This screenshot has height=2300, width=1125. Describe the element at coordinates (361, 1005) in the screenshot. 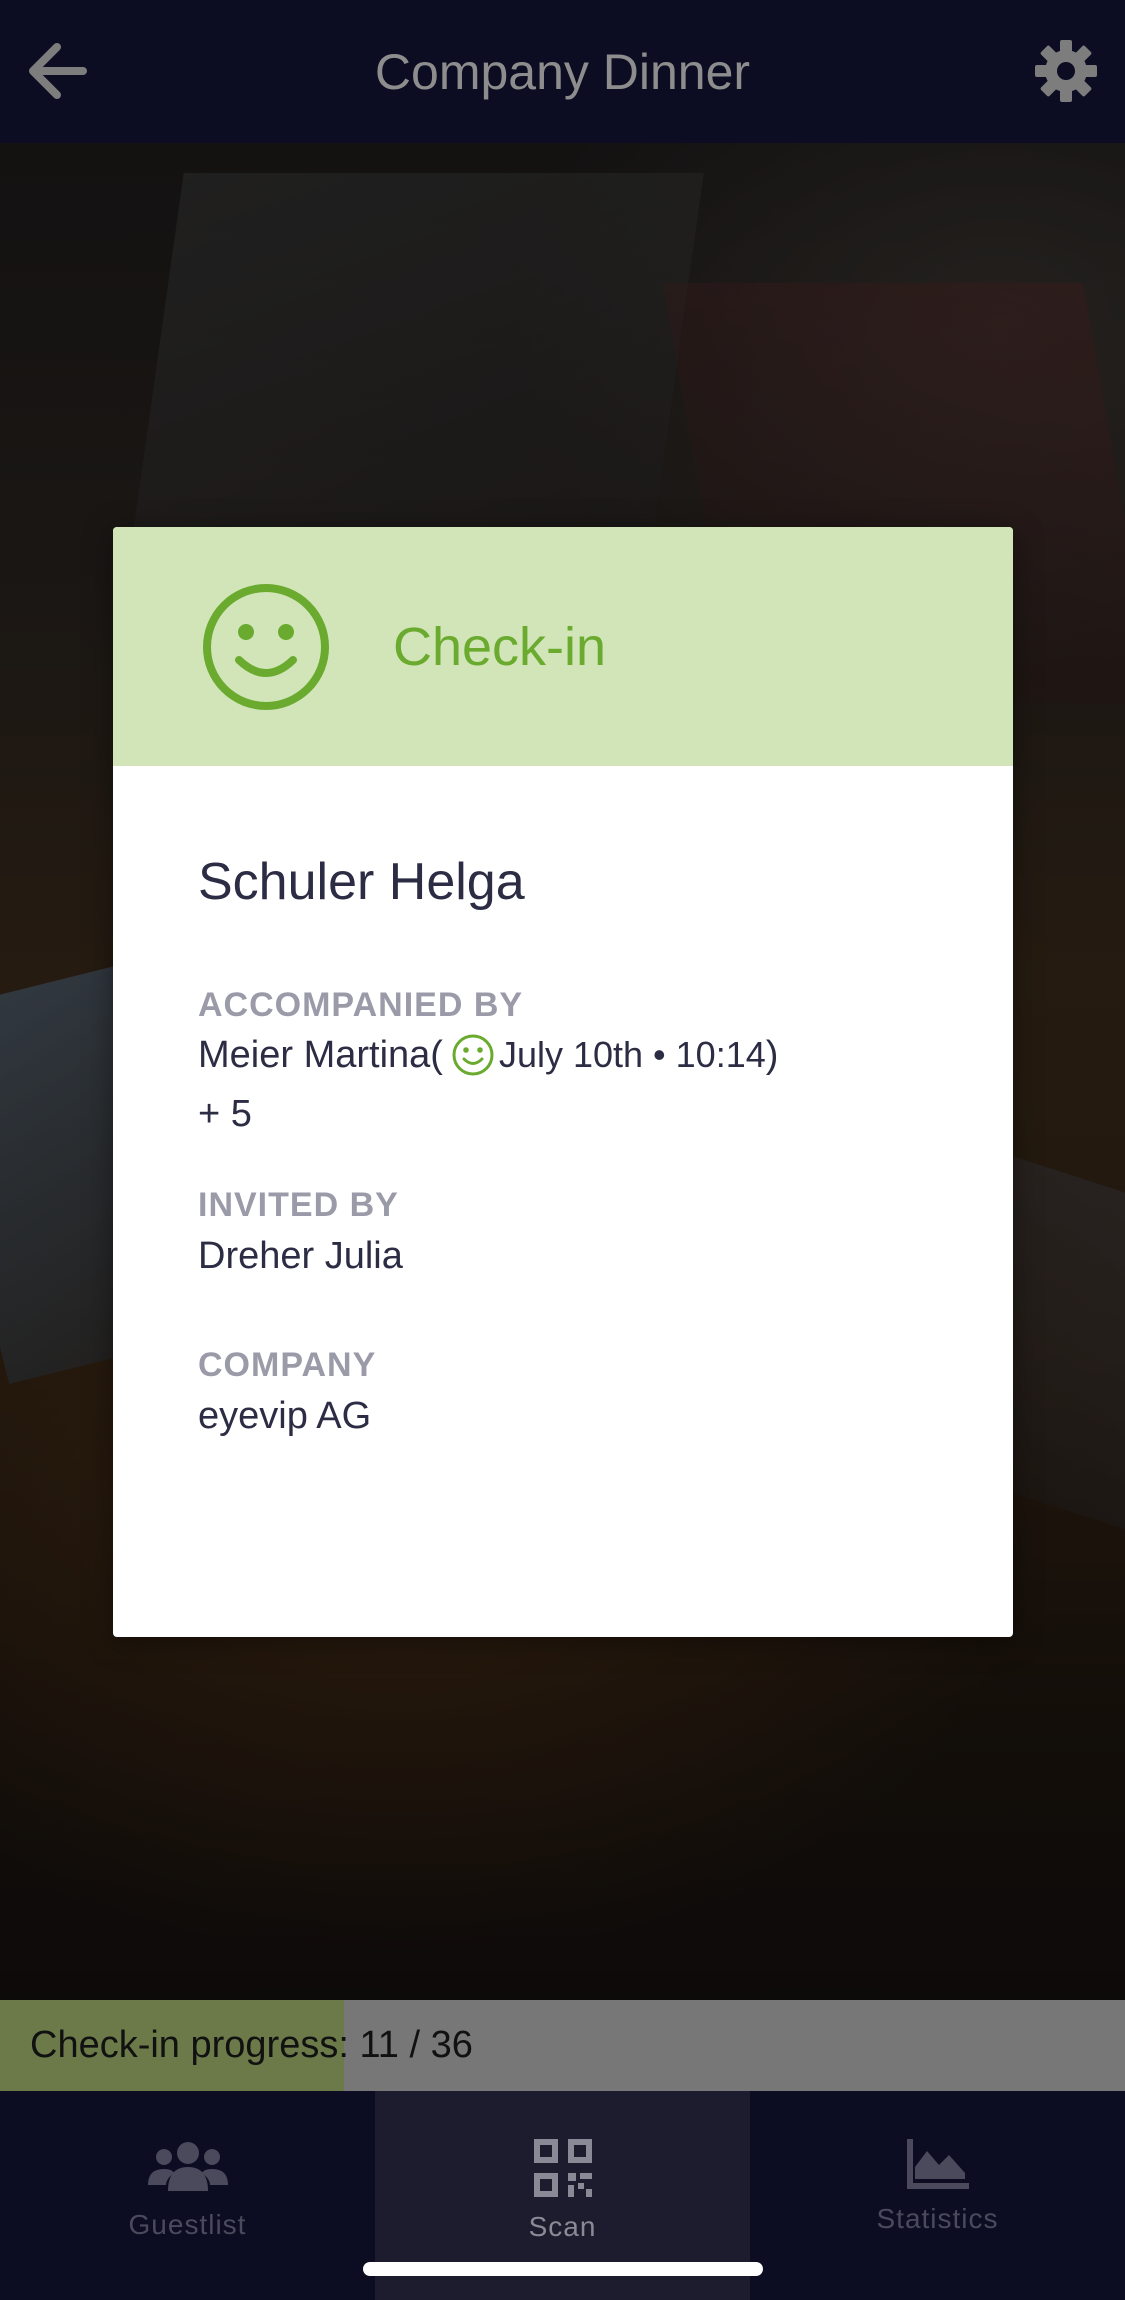

I see `accompanied-label: ACCOMPANIED BY` at that location.